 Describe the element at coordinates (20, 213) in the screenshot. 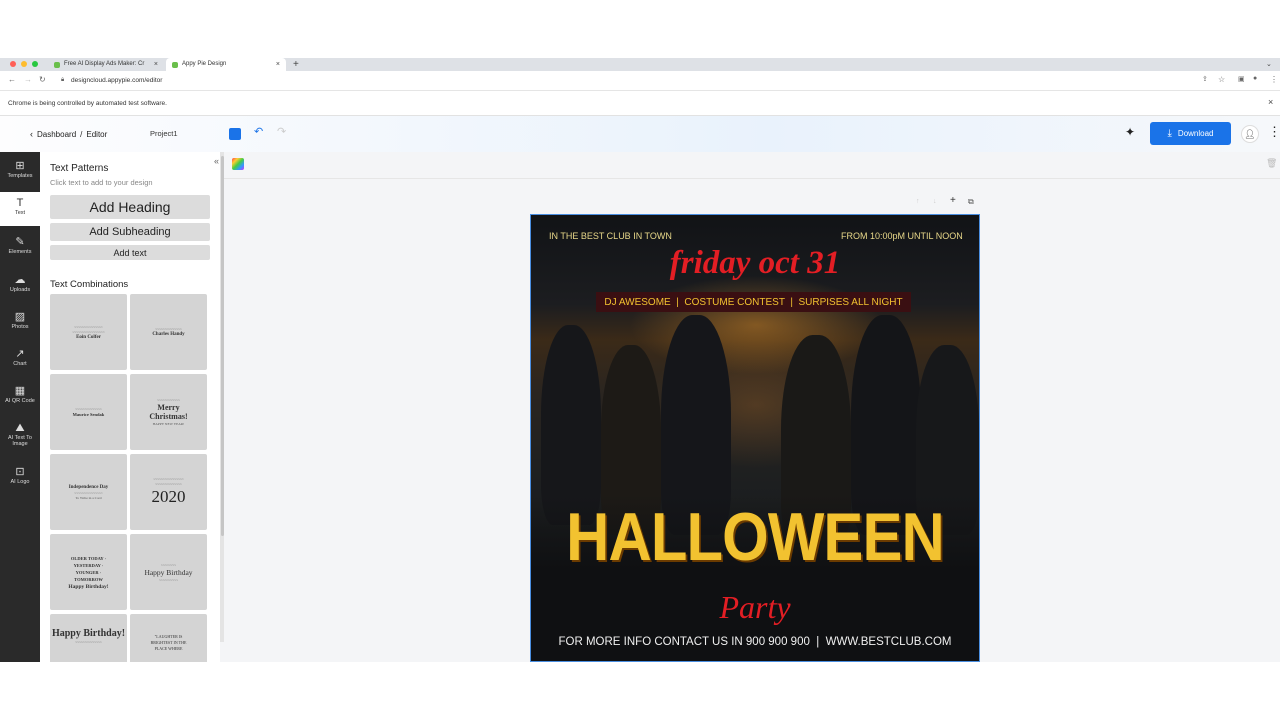

I see `rail-label: Text` at that location.